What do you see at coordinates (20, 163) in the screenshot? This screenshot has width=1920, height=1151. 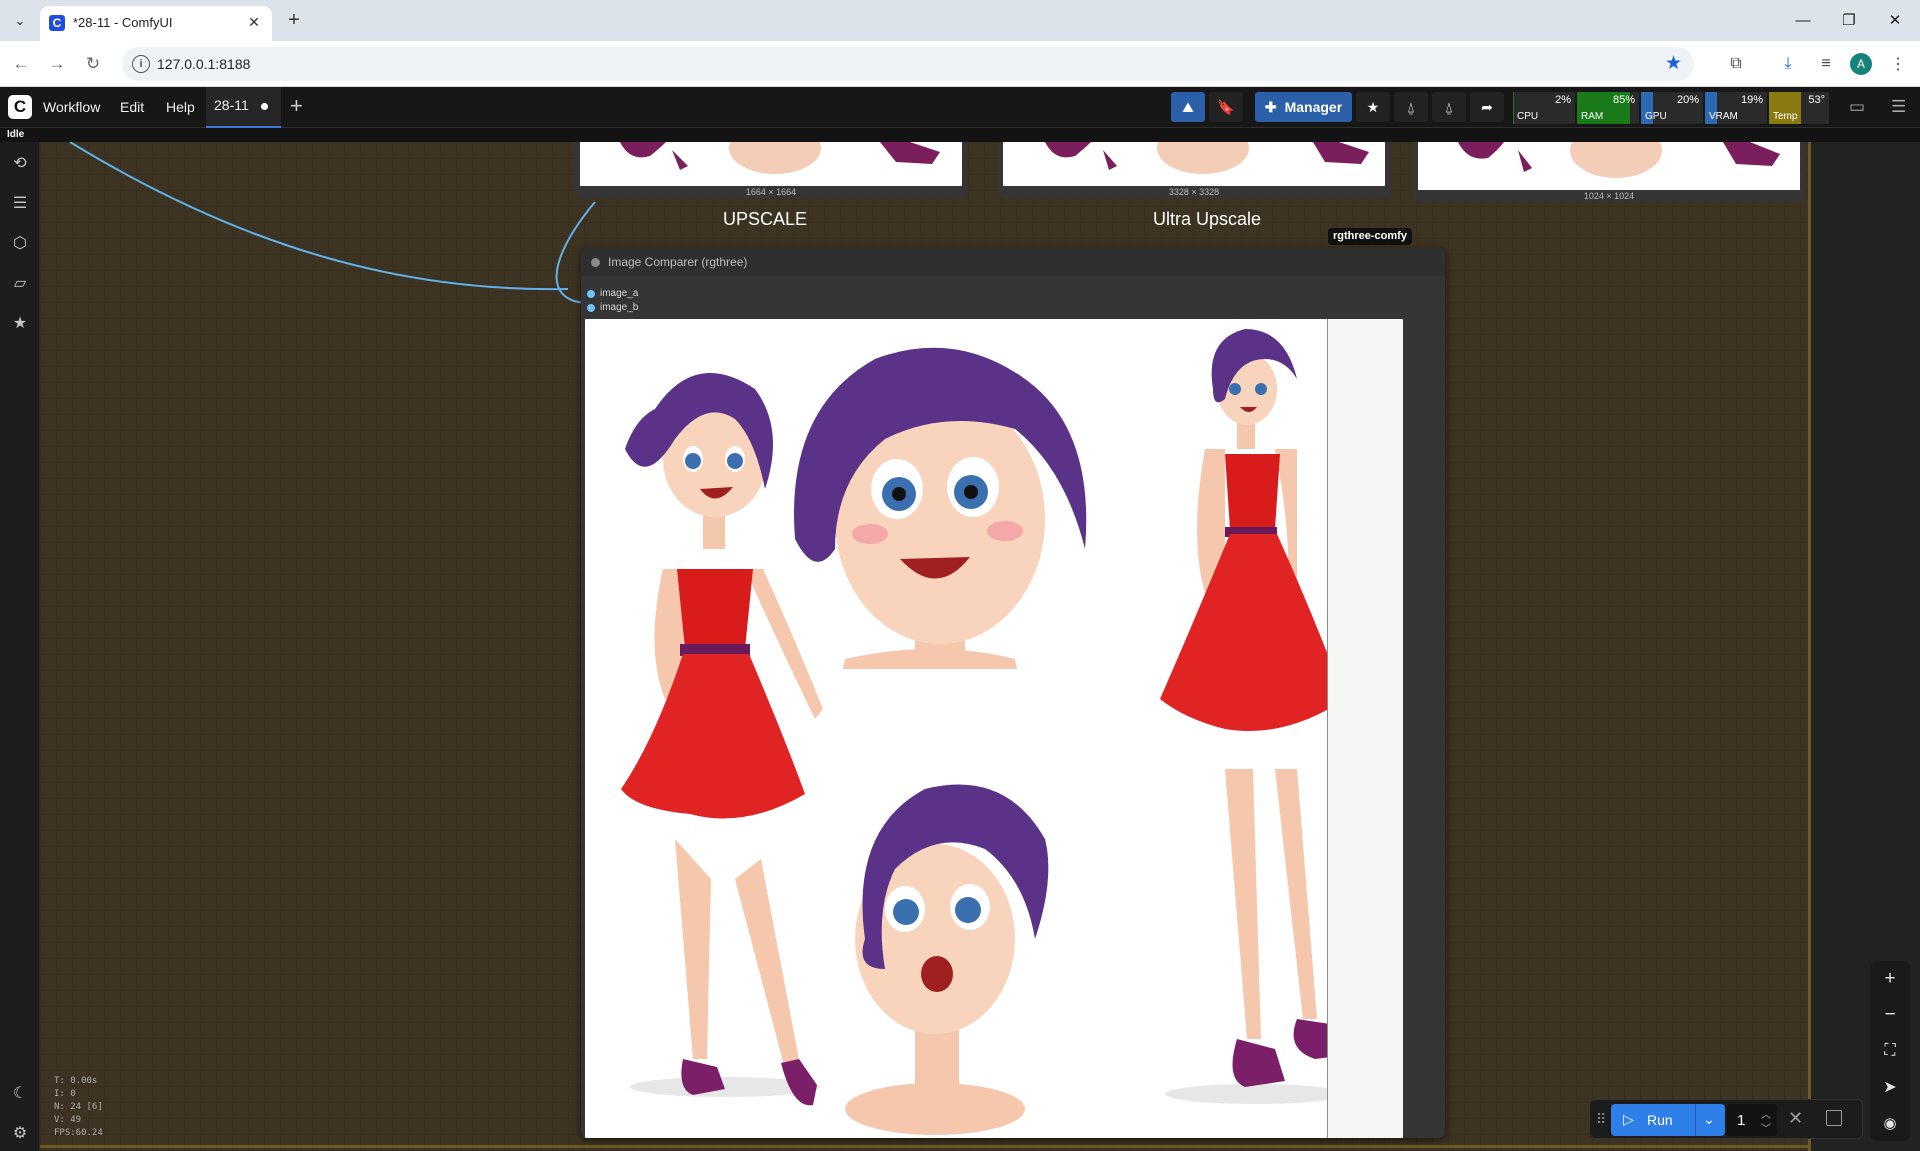 I see `history-icon: ⟲` at bounding box center [20, 163].